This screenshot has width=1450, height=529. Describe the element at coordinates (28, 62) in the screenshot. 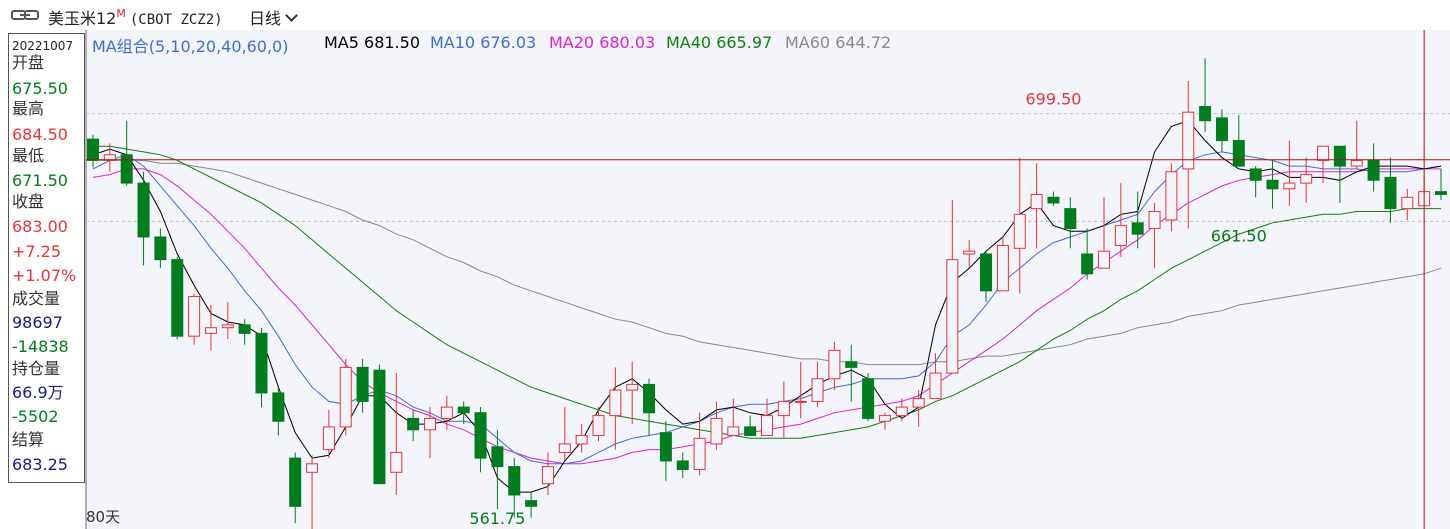

I see `open-label: 开盘` at that location.